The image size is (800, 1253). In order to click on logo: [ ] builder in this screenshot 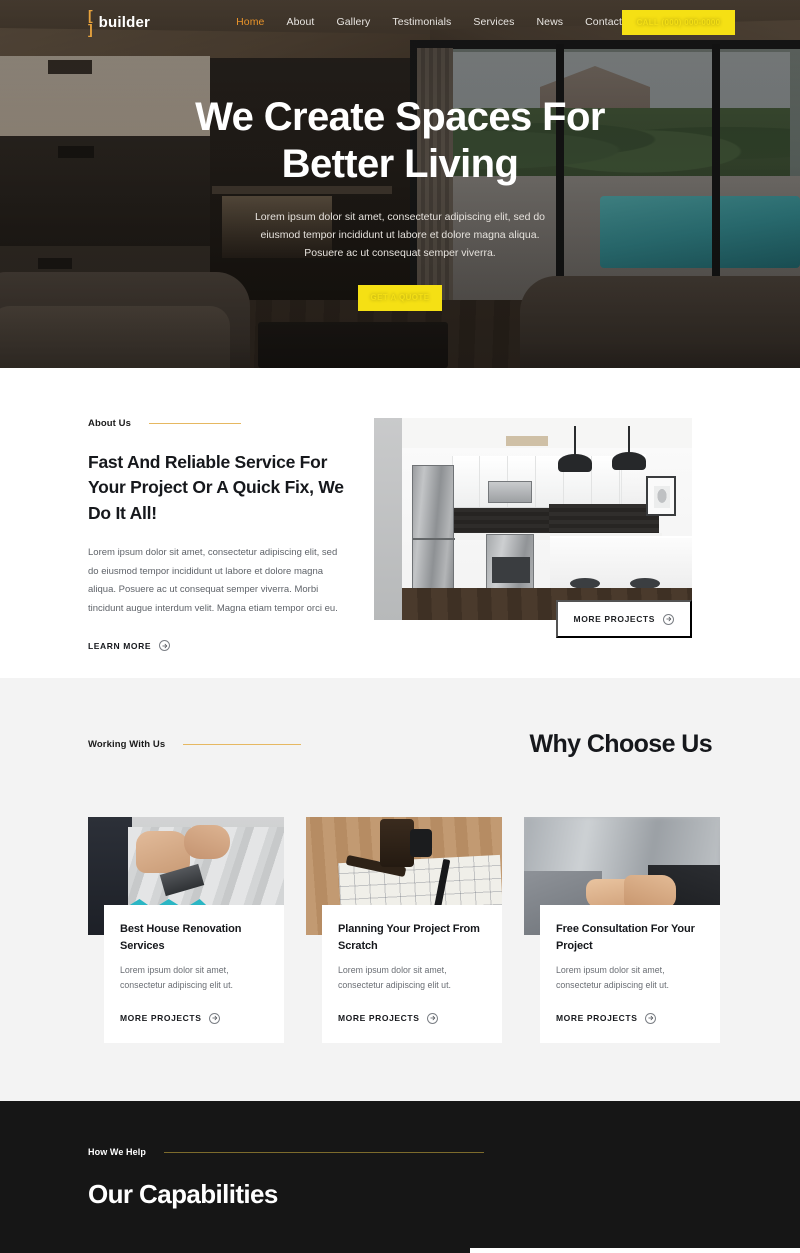, I will do `click(119, 22)`.